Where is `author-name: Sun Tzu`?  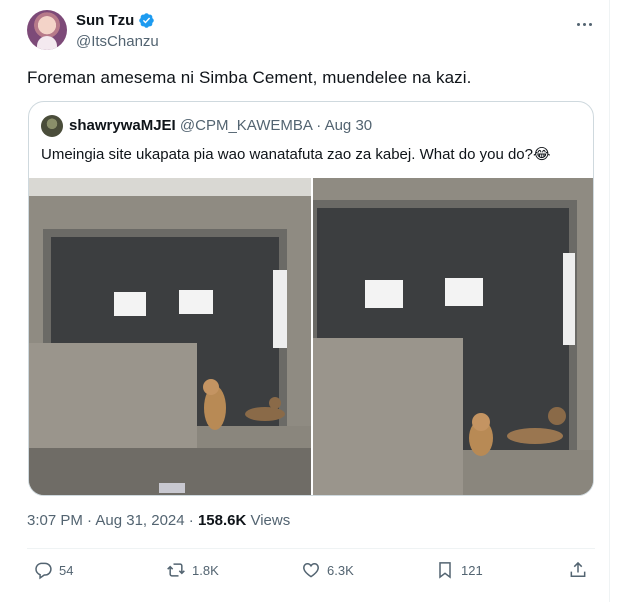
author-name: Sun Tzu is located at coordinates (105, 20).